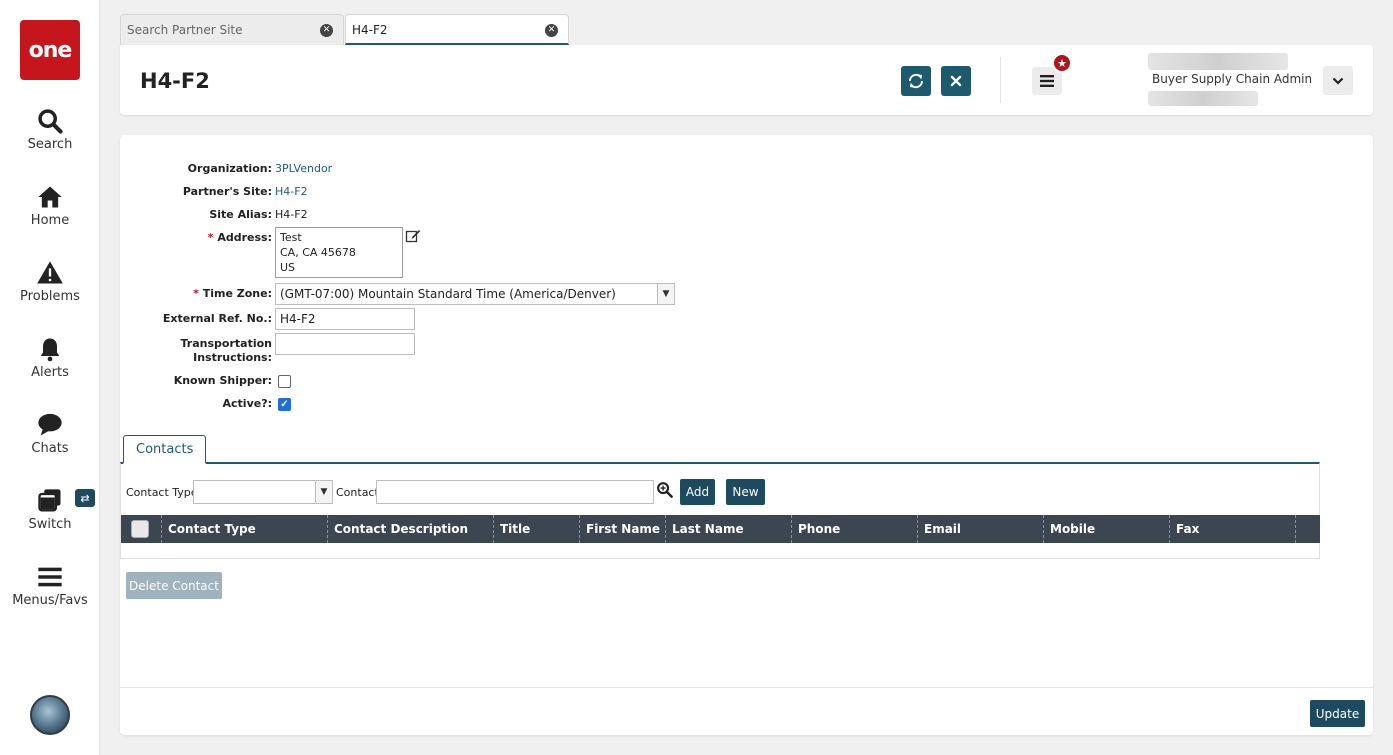  I want to click on warning-icon, so click(50, 273).